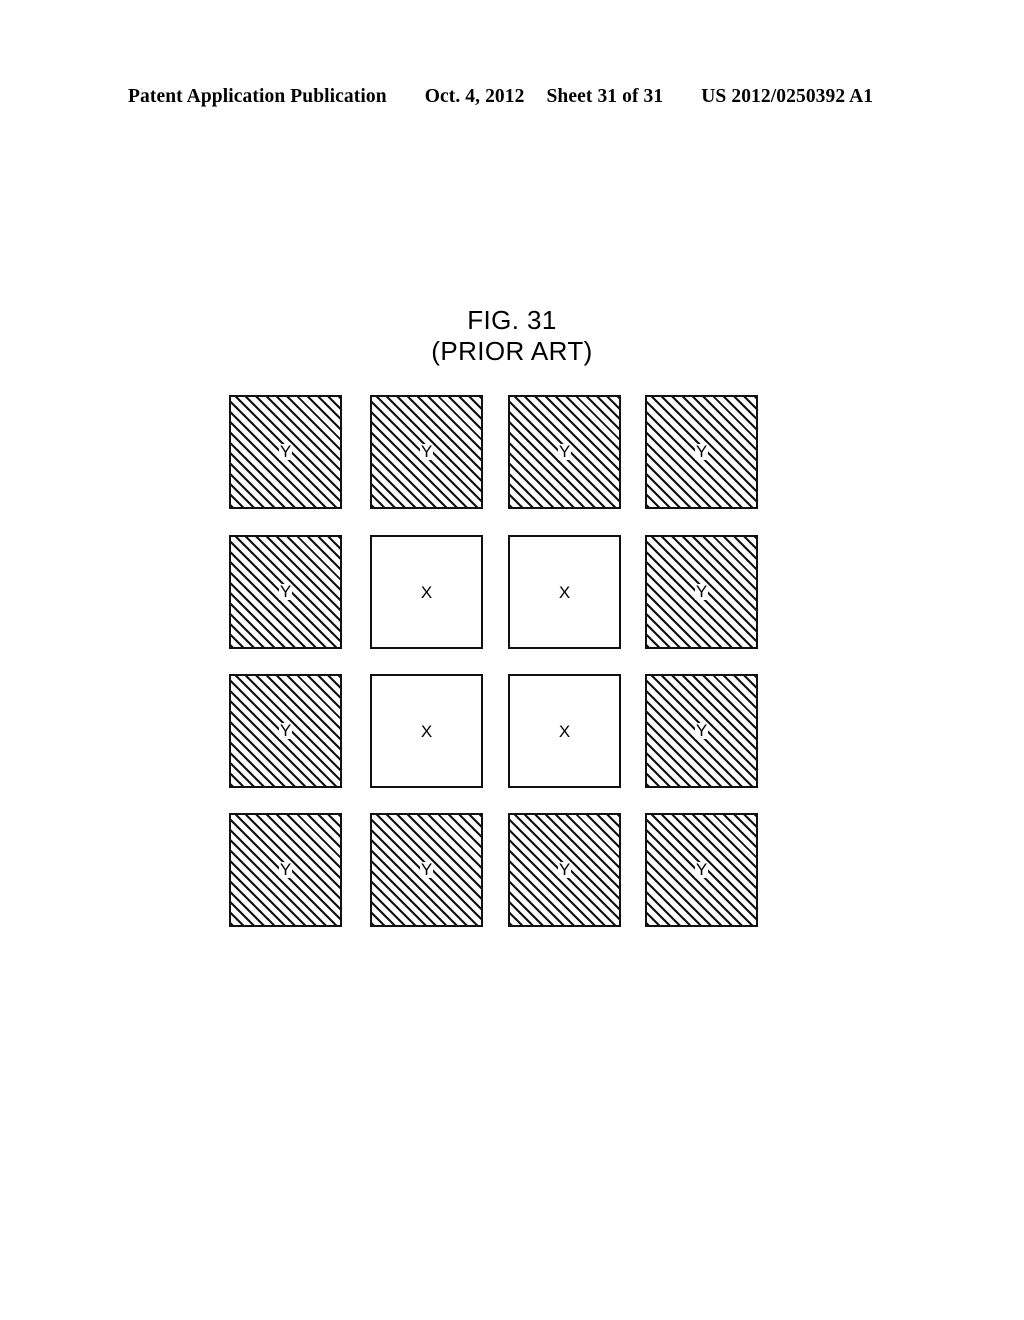  I want to click on header-document-number: US 2012/0250392 A1, so click(787, 96).